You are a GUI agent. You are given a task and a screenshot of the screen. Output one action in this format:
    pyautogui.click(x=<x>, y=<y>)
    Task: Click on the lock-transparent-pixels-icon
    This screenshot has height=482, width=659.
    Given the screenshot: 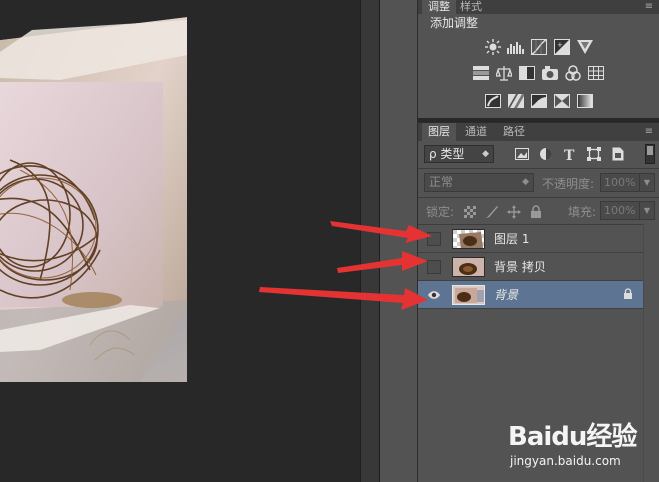 What is the action you would take?
    pyautogui.click(x=469, y=211)
    